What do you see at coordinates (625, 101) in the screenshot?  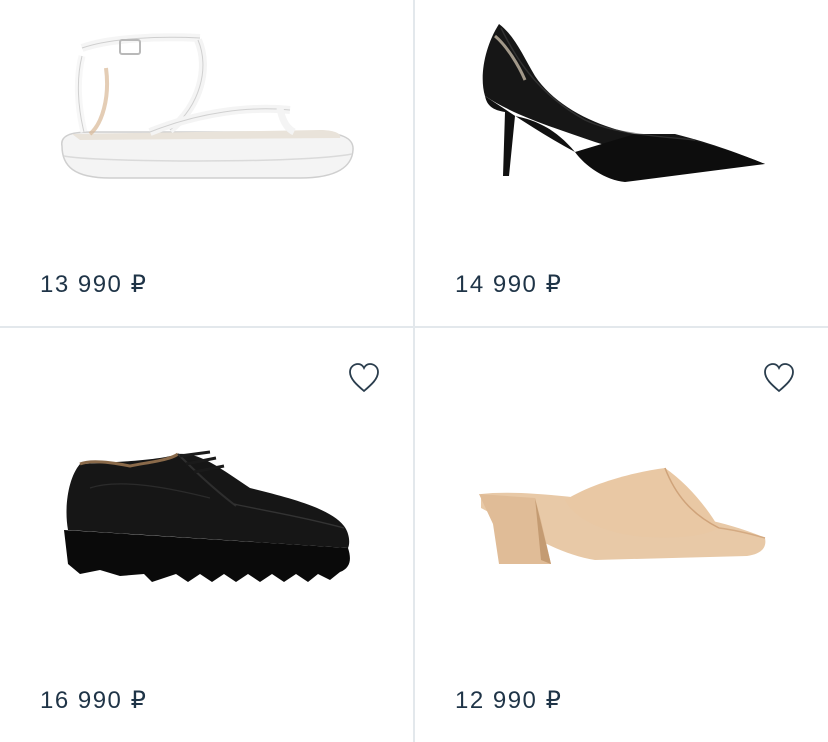 I see `product-image-pump` at bounding box center [625, 101].